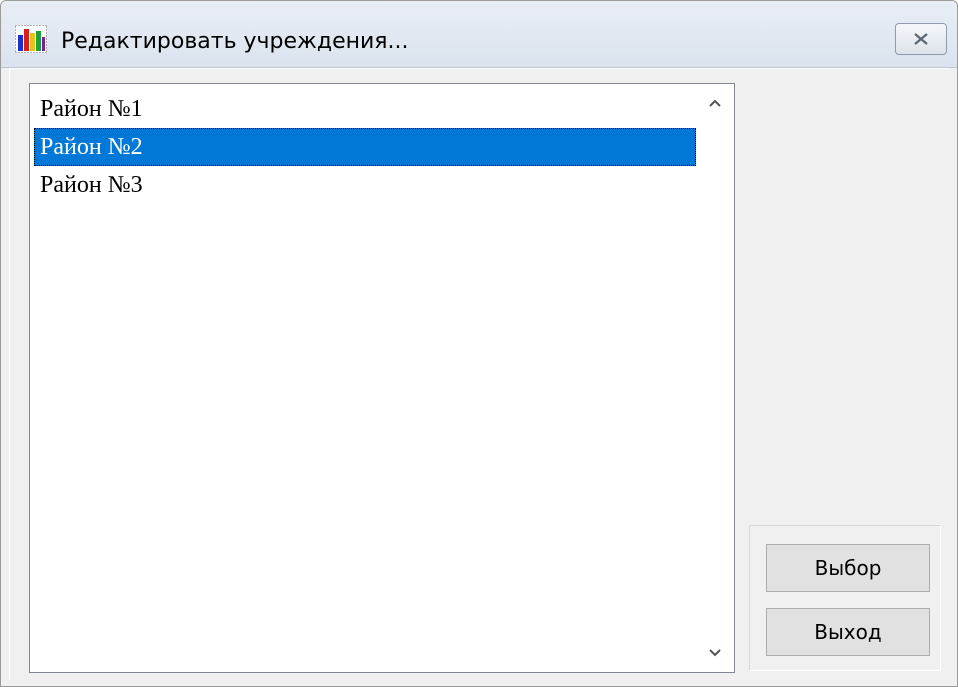 The image size is (958, 687). I want to click on scroll-up-button, so click(715, 103).